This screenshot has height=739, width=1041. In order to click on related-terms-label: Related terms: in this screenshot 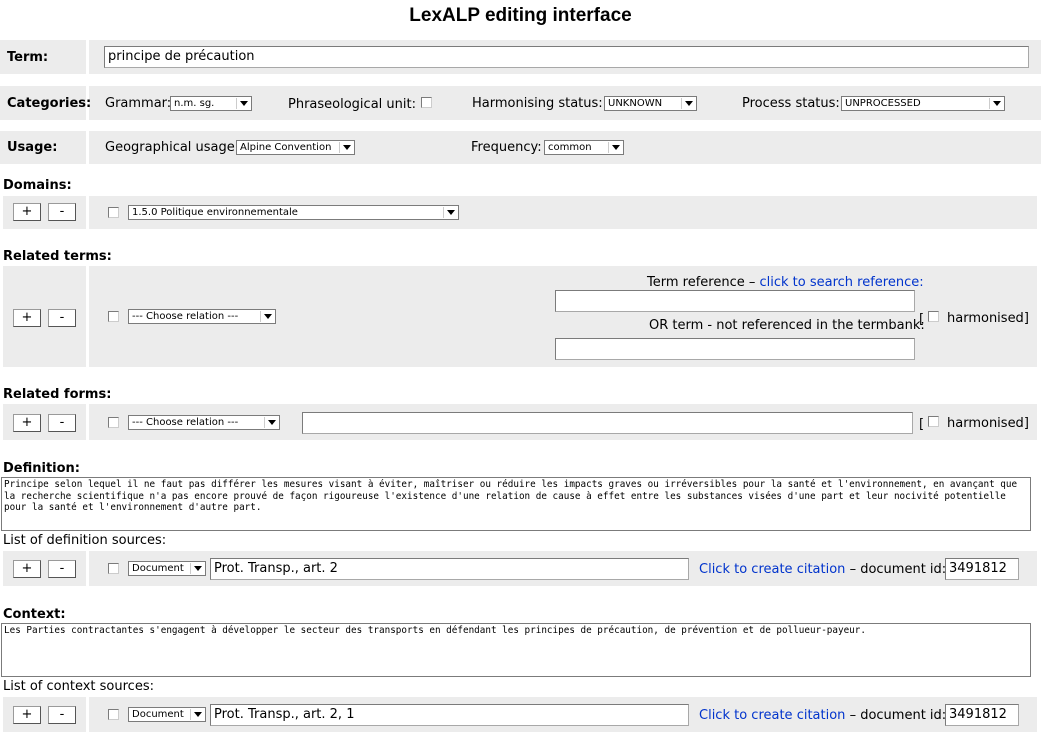, I will do `click(57, 256)`.